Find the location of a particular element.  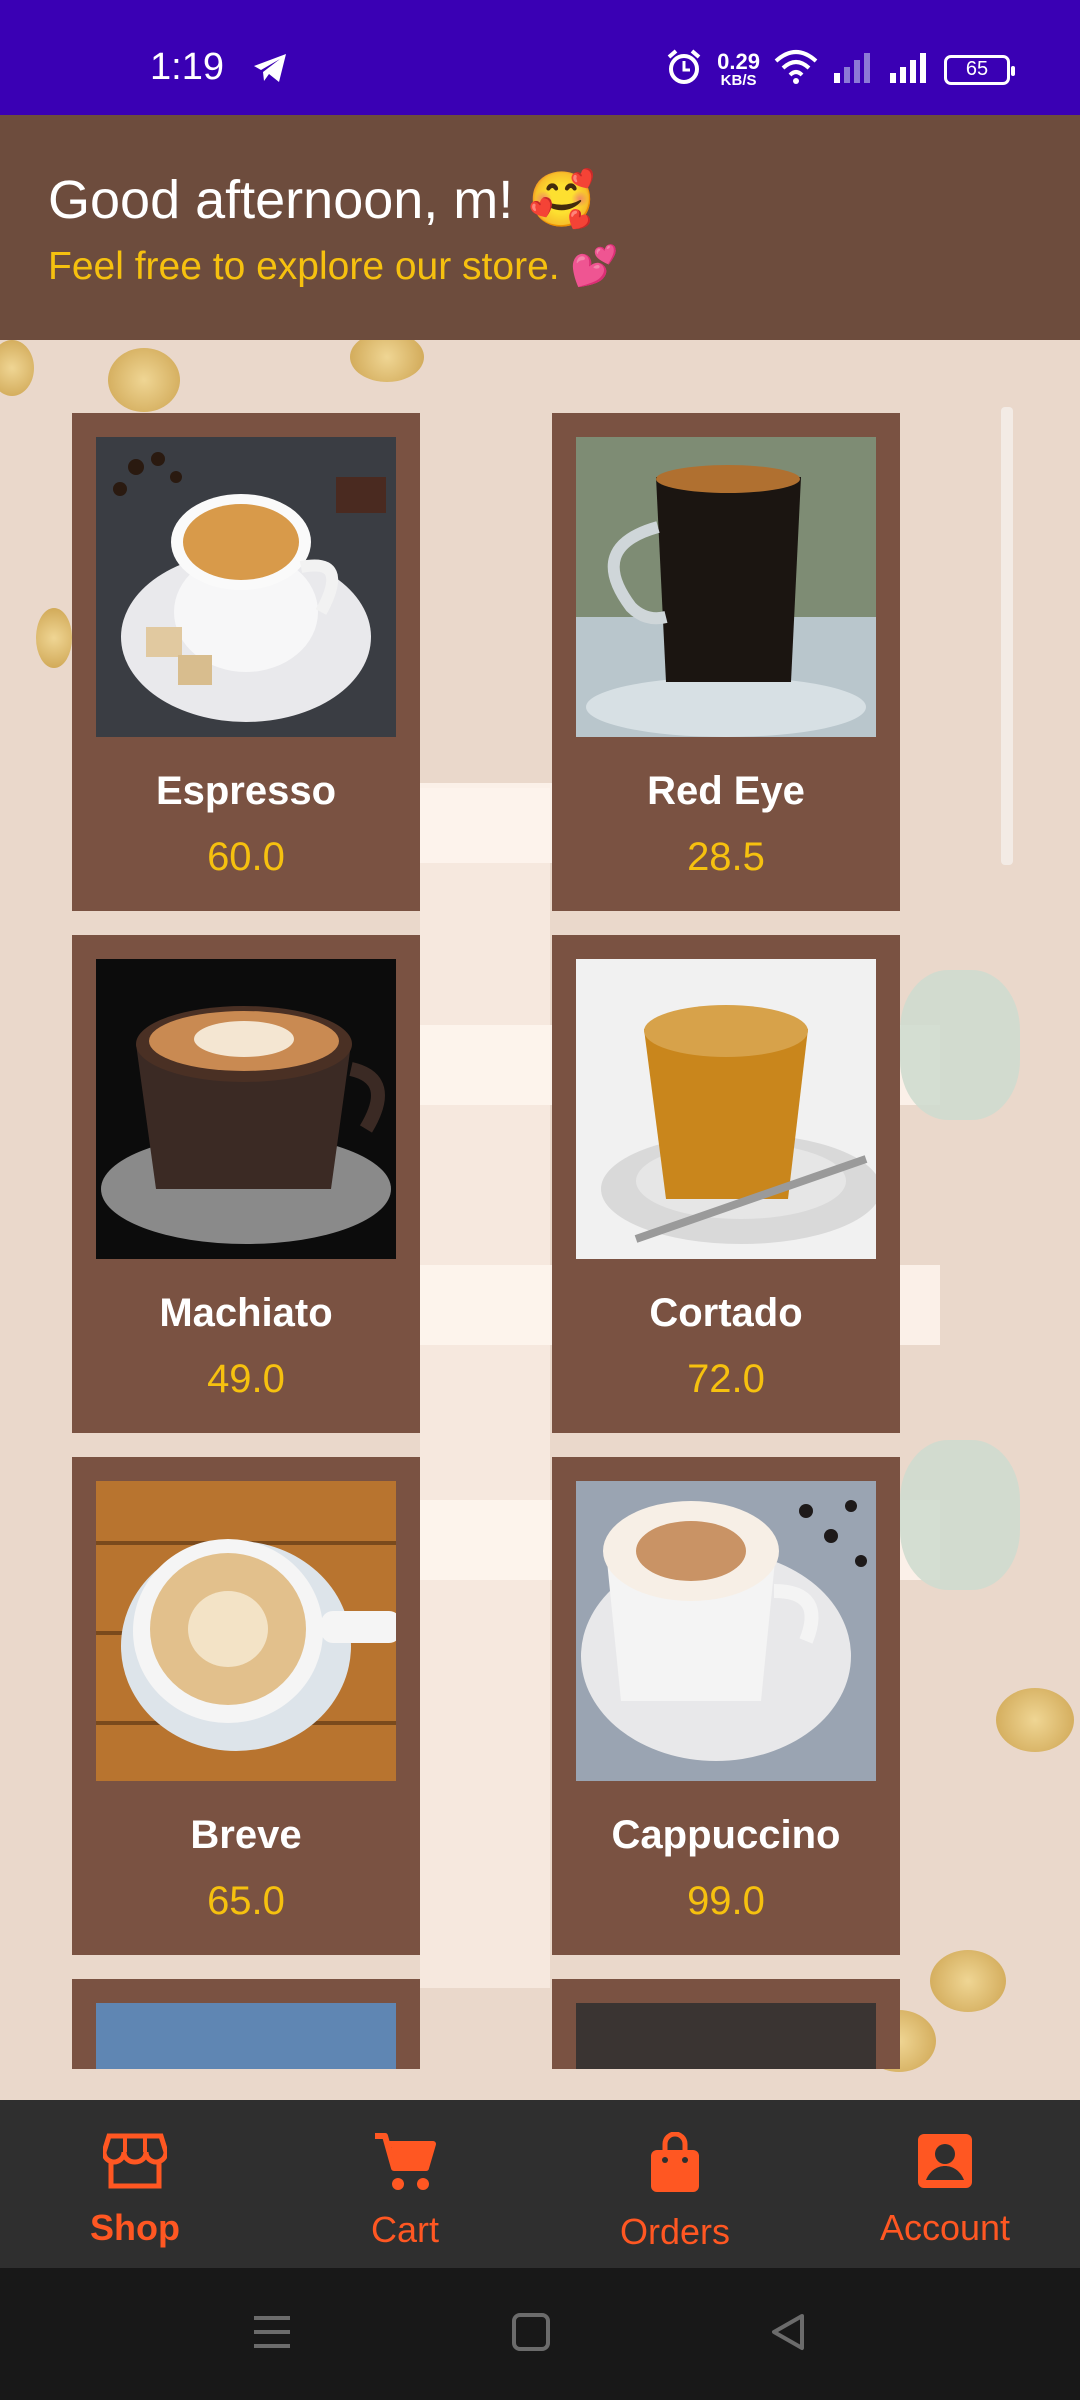

product-image-cappuccino is located at coordinates (726, 1631).